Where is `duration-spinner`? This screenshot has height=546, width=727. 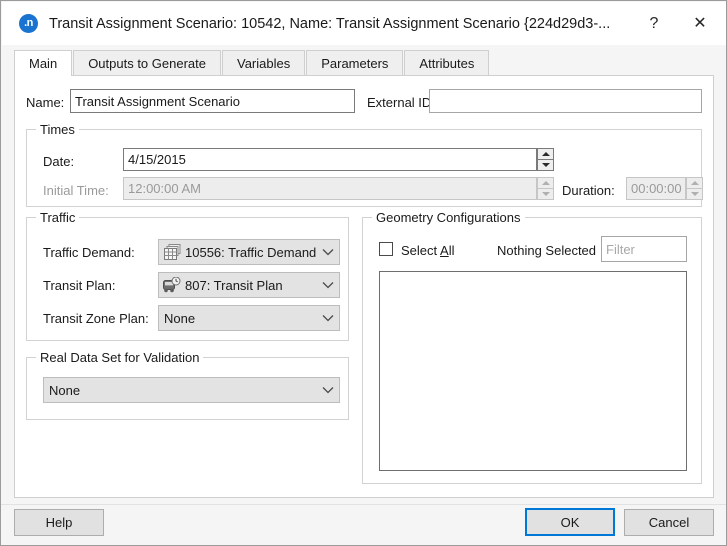
duration-spinner is located at coordinates (694, 188).